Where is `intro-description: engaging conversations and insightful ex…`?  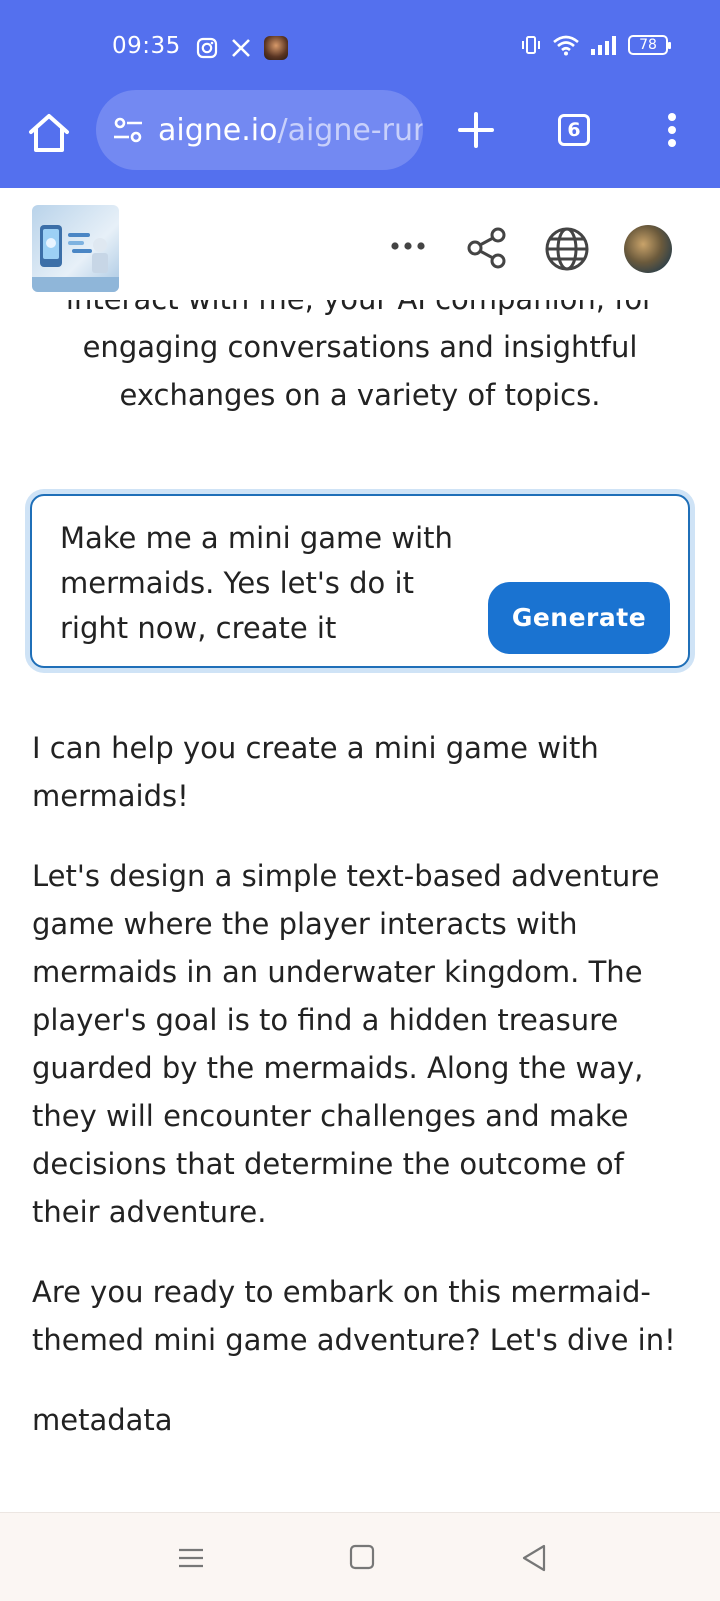 intro-description: engaging conversations and insightful ex… is located at coordinates (360, 371).